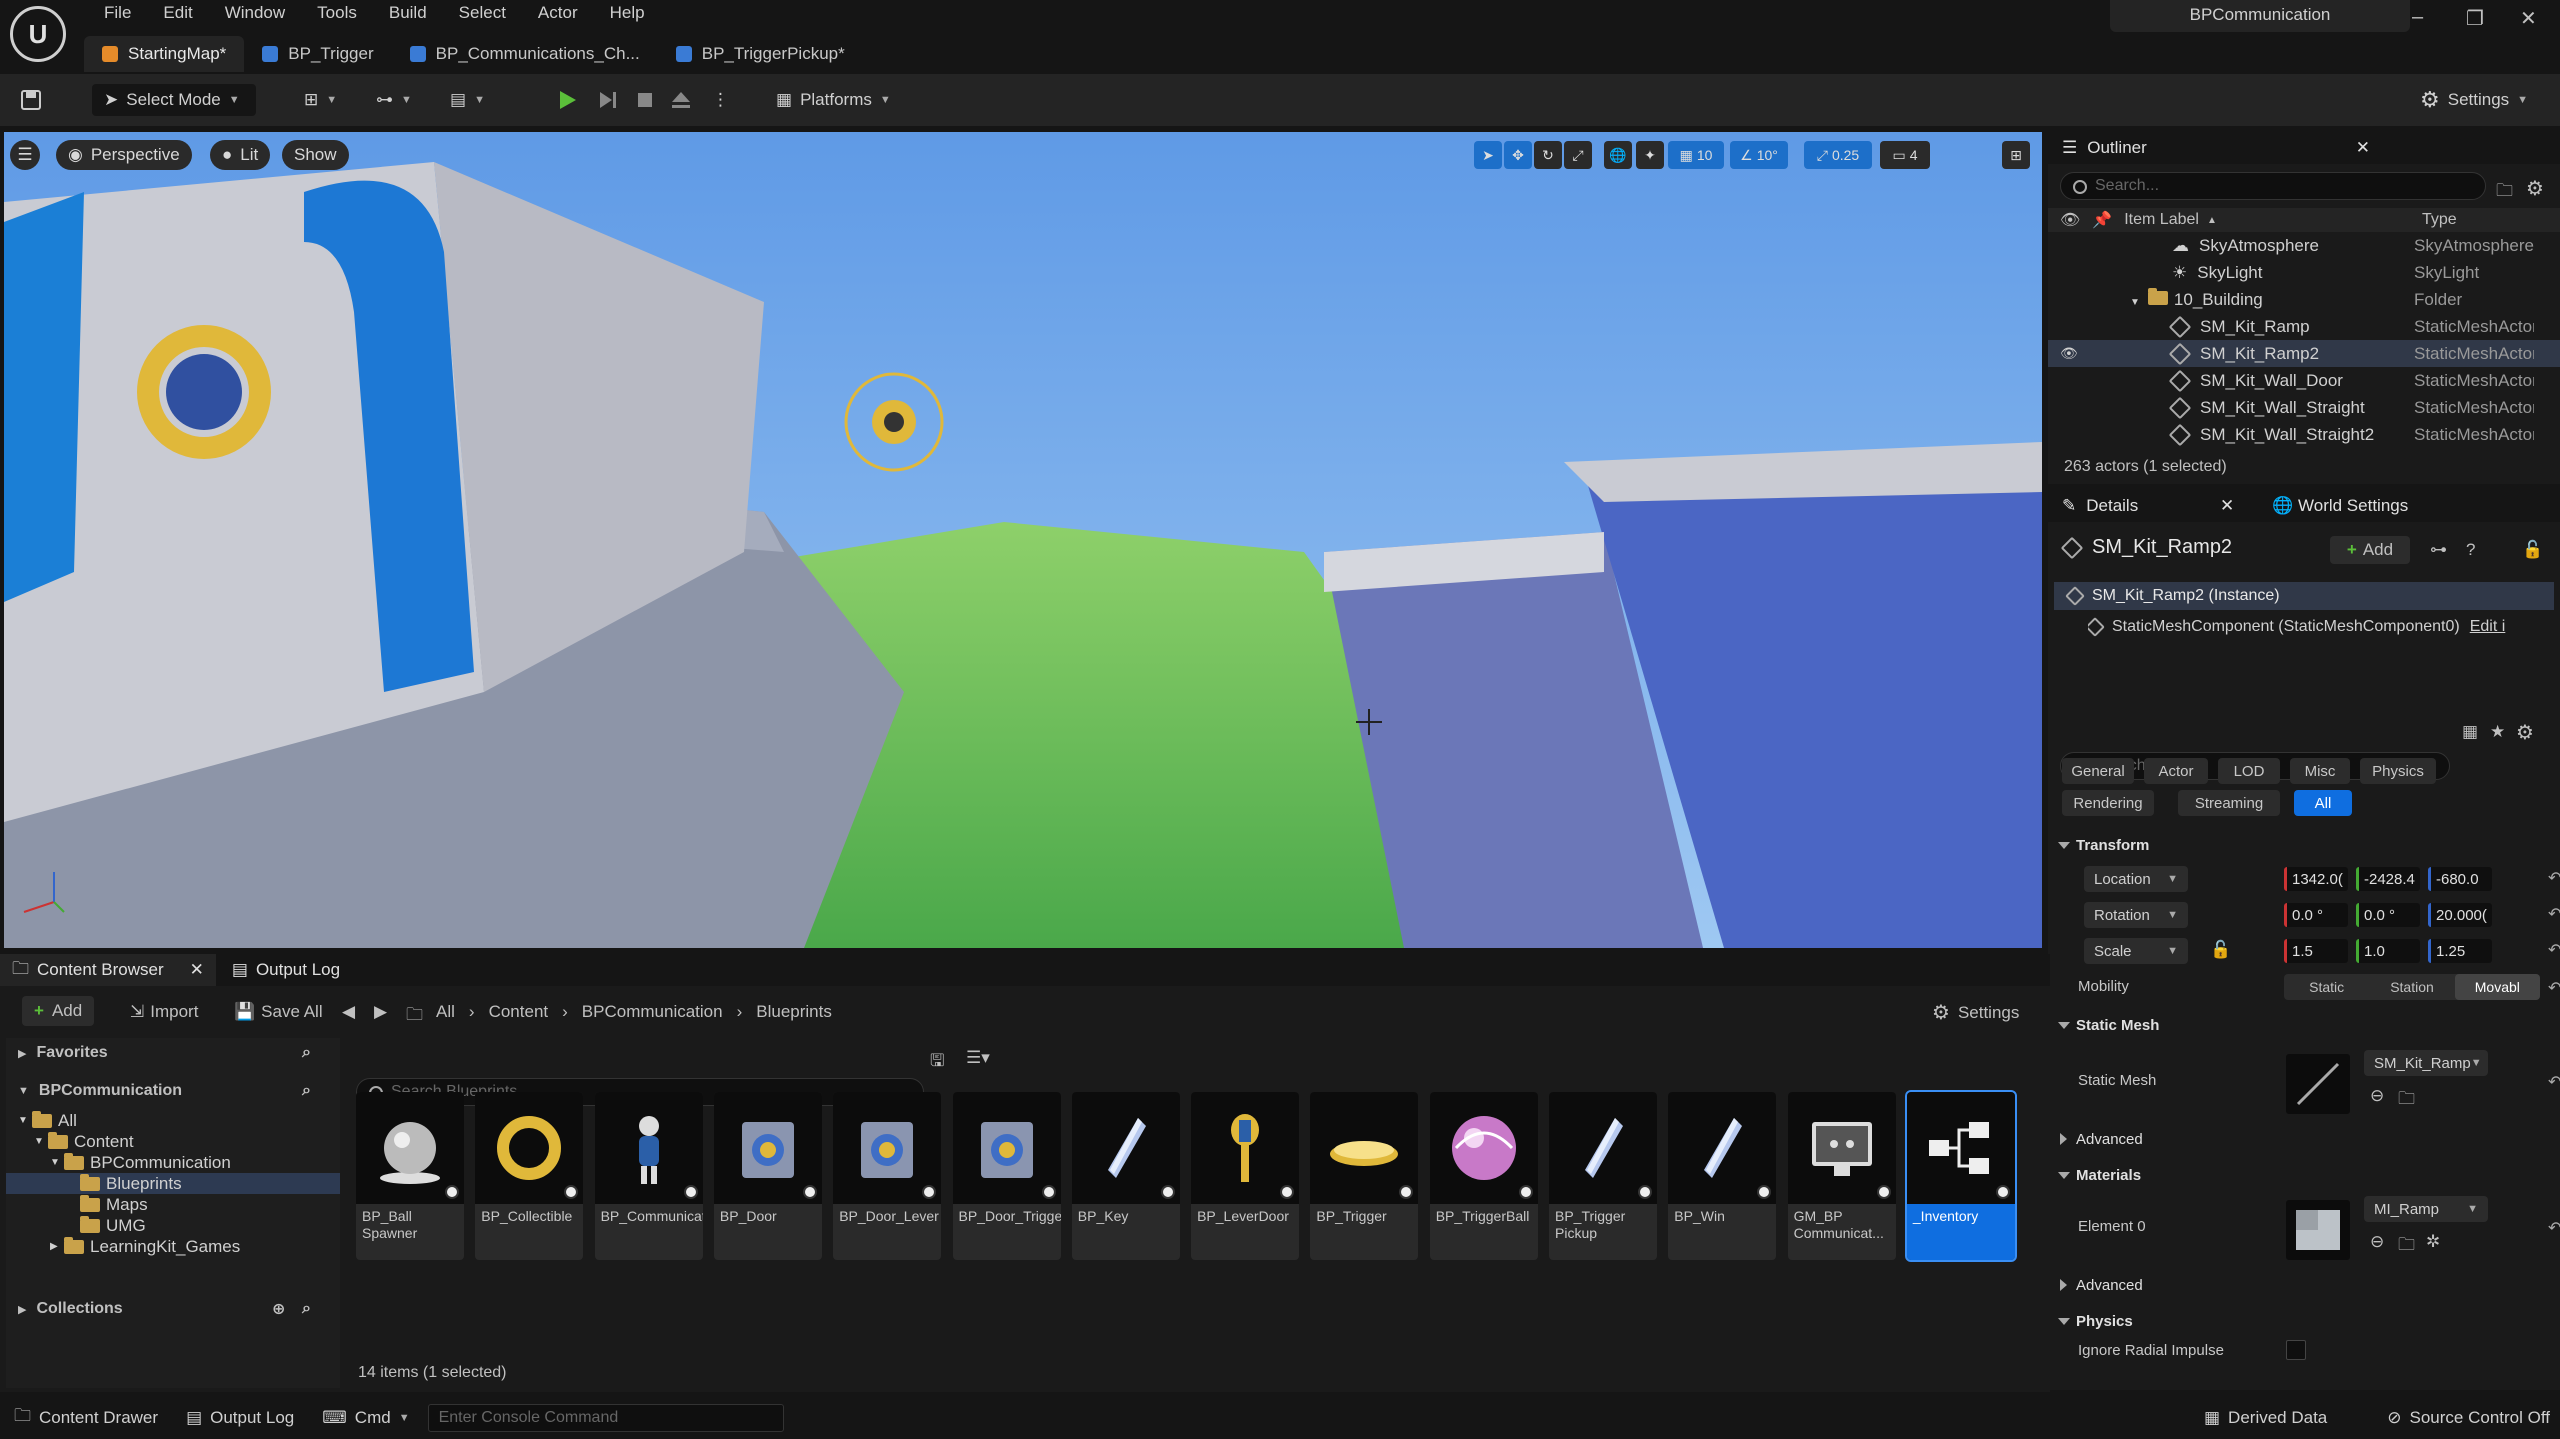 The height and width of the screenshot is (1439, 2560). I want to click on unreal-logo-icon: U, so click(38, 34).